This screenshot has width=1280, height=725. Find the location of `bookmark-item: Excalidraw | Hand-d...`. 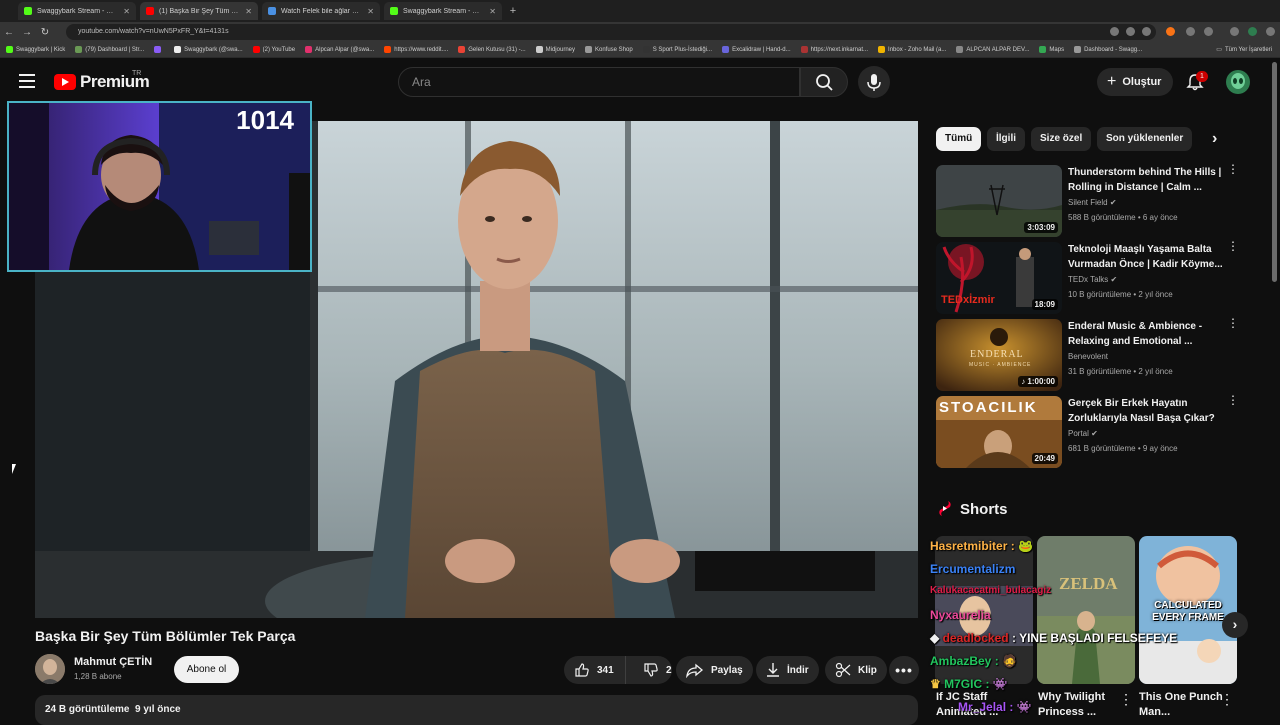

bookmark-item: Excalidraw | Hand-d... is located at coordinates (756, 49).